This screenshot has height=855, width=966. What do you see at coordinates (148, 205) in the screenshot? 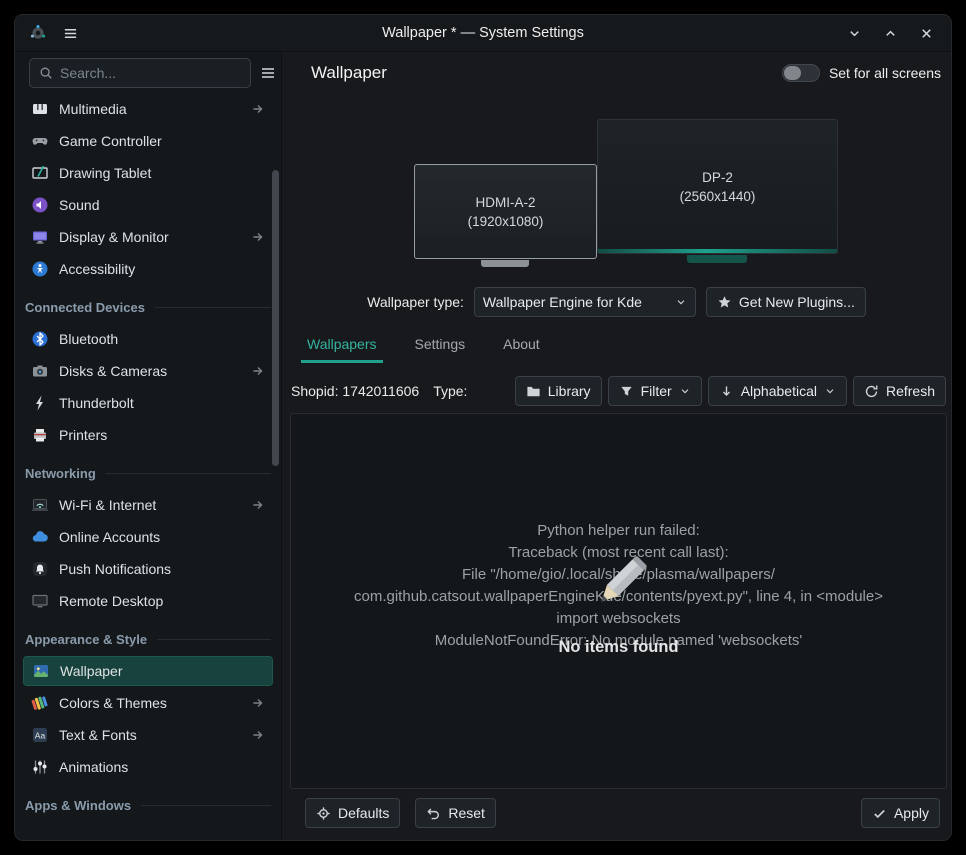
I see `sidebar-item-sound: Sound` at bounding box center [148, 205].